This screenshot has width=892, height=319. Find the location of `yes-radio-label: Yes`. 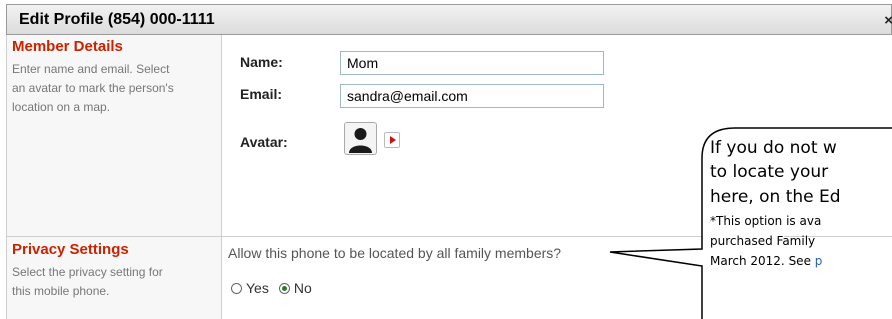

yes-radio-label: Yes is located at coordinates (257, 288).